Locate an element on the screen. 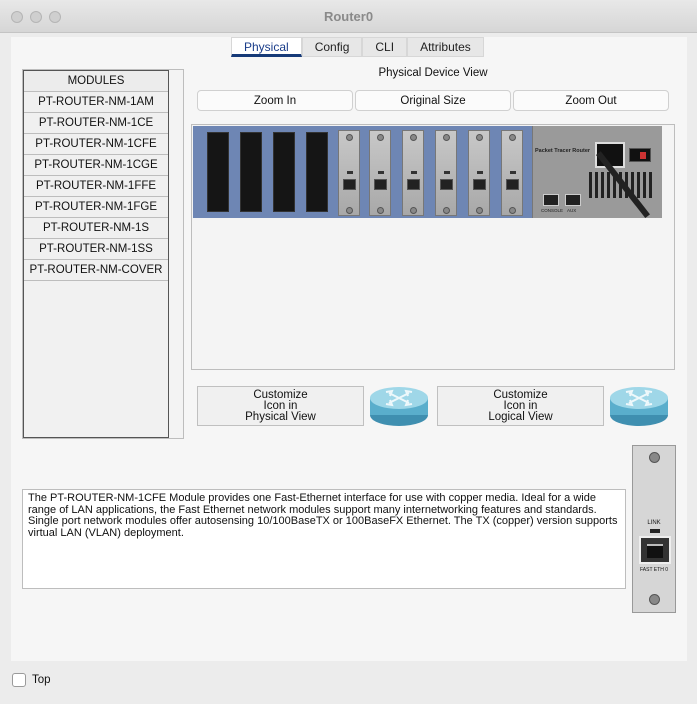 Image resolution: width=697 pixels, height=704 pixels. router-physical-icon is located at coordinates (399, 406).